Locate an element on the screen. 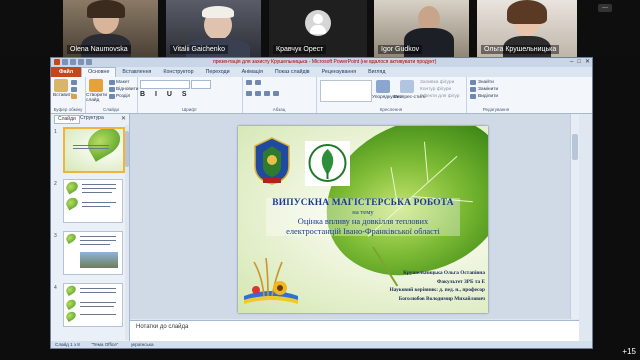  participant-tile: Ольга Крушельницька is located at coordinates (527, 28).